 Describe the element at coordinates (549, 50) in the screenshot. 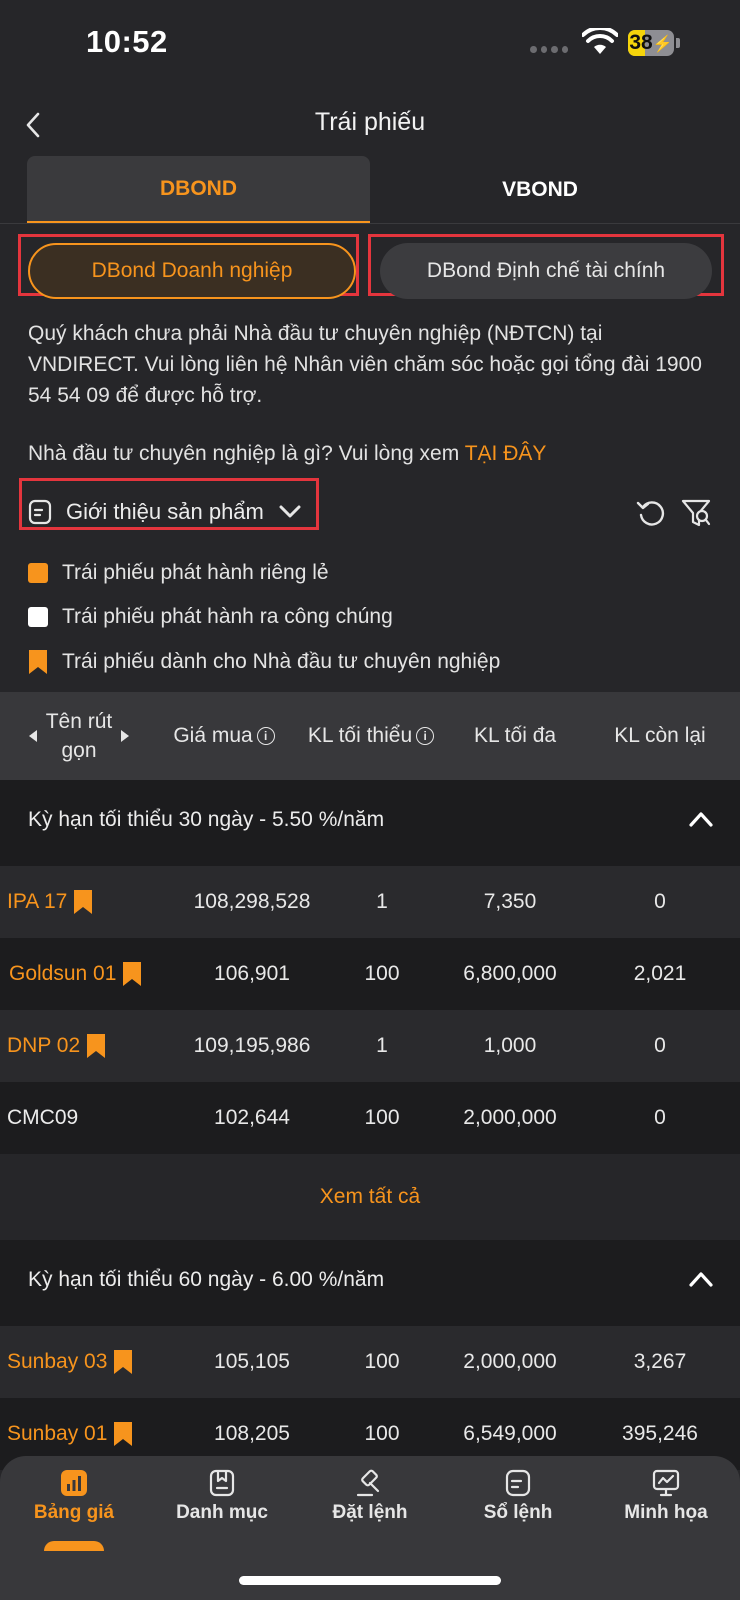

I see `cellular-signal-icon` at that location.